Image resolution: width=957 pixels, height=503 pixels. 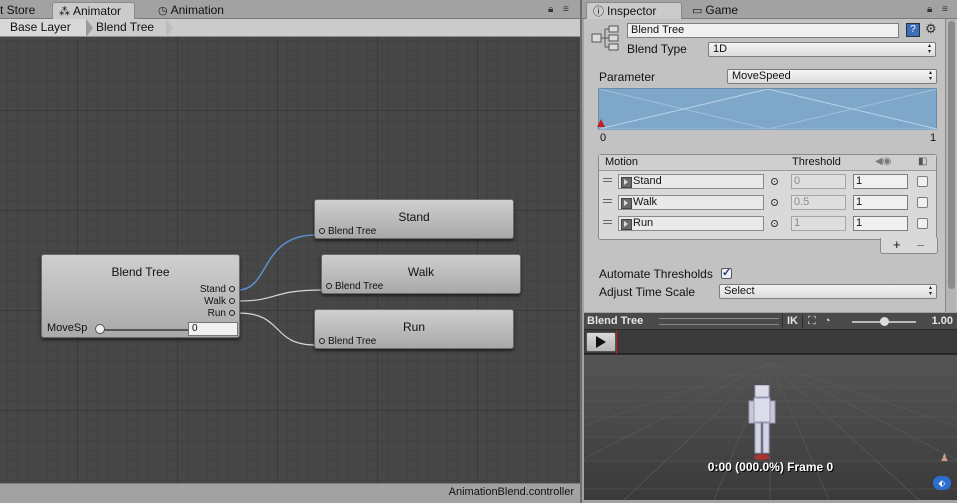 What do you see at coordinates (212, 289) in the screenshot?
I see `port-label: Stand` at bounding box center [212, 289].